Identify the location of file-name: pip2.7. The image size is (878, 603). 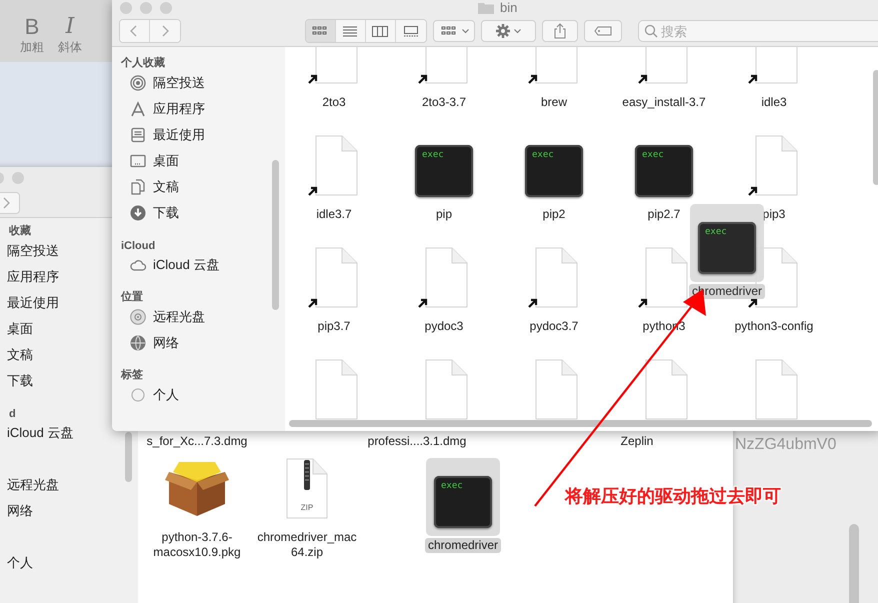
(664, 214).